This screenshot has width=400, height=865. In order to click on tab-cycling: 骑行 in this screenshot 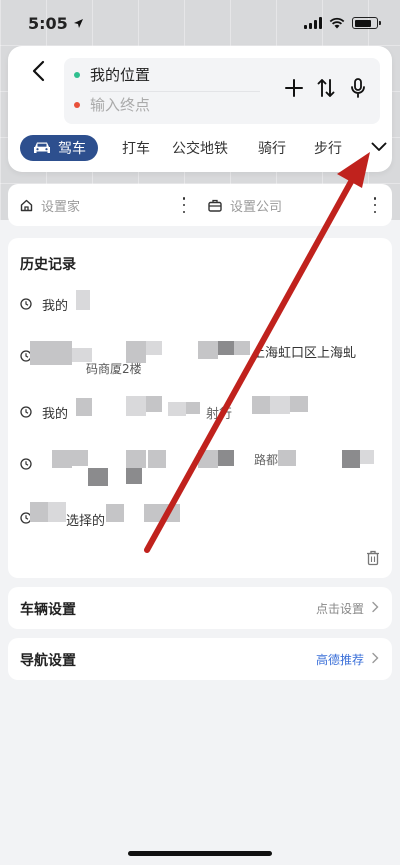, I will do `click(272, 148)`.